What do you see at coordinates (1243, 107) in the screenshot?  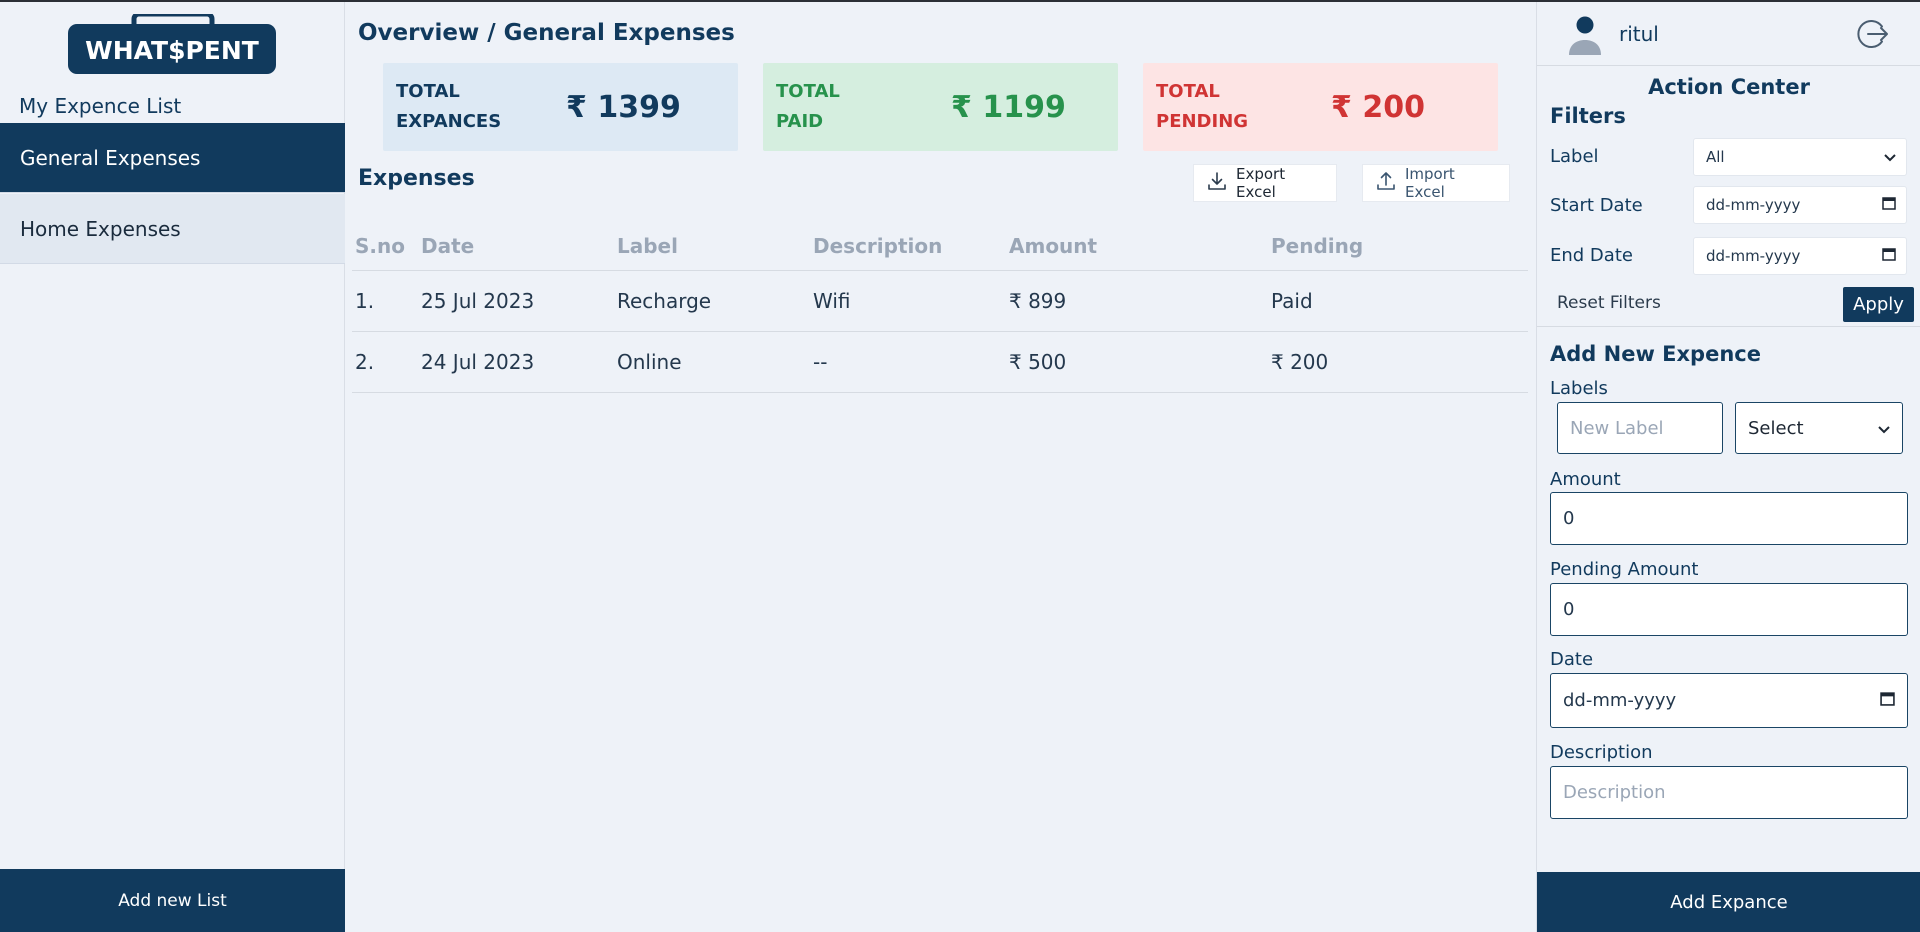 I see `card-label: TOTAL PENDING` at bounding box center [1243, 107].